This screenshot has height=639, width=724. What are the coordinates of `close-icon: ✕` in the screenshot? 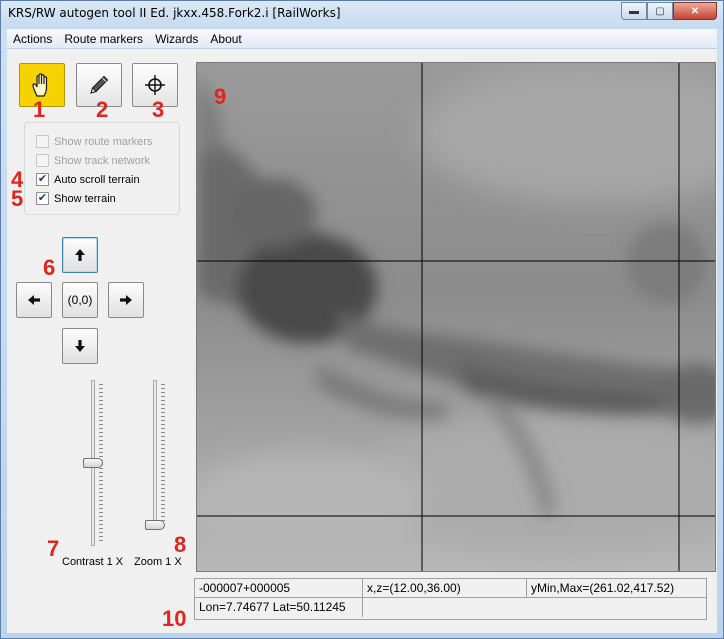 It's located at (695, 11).